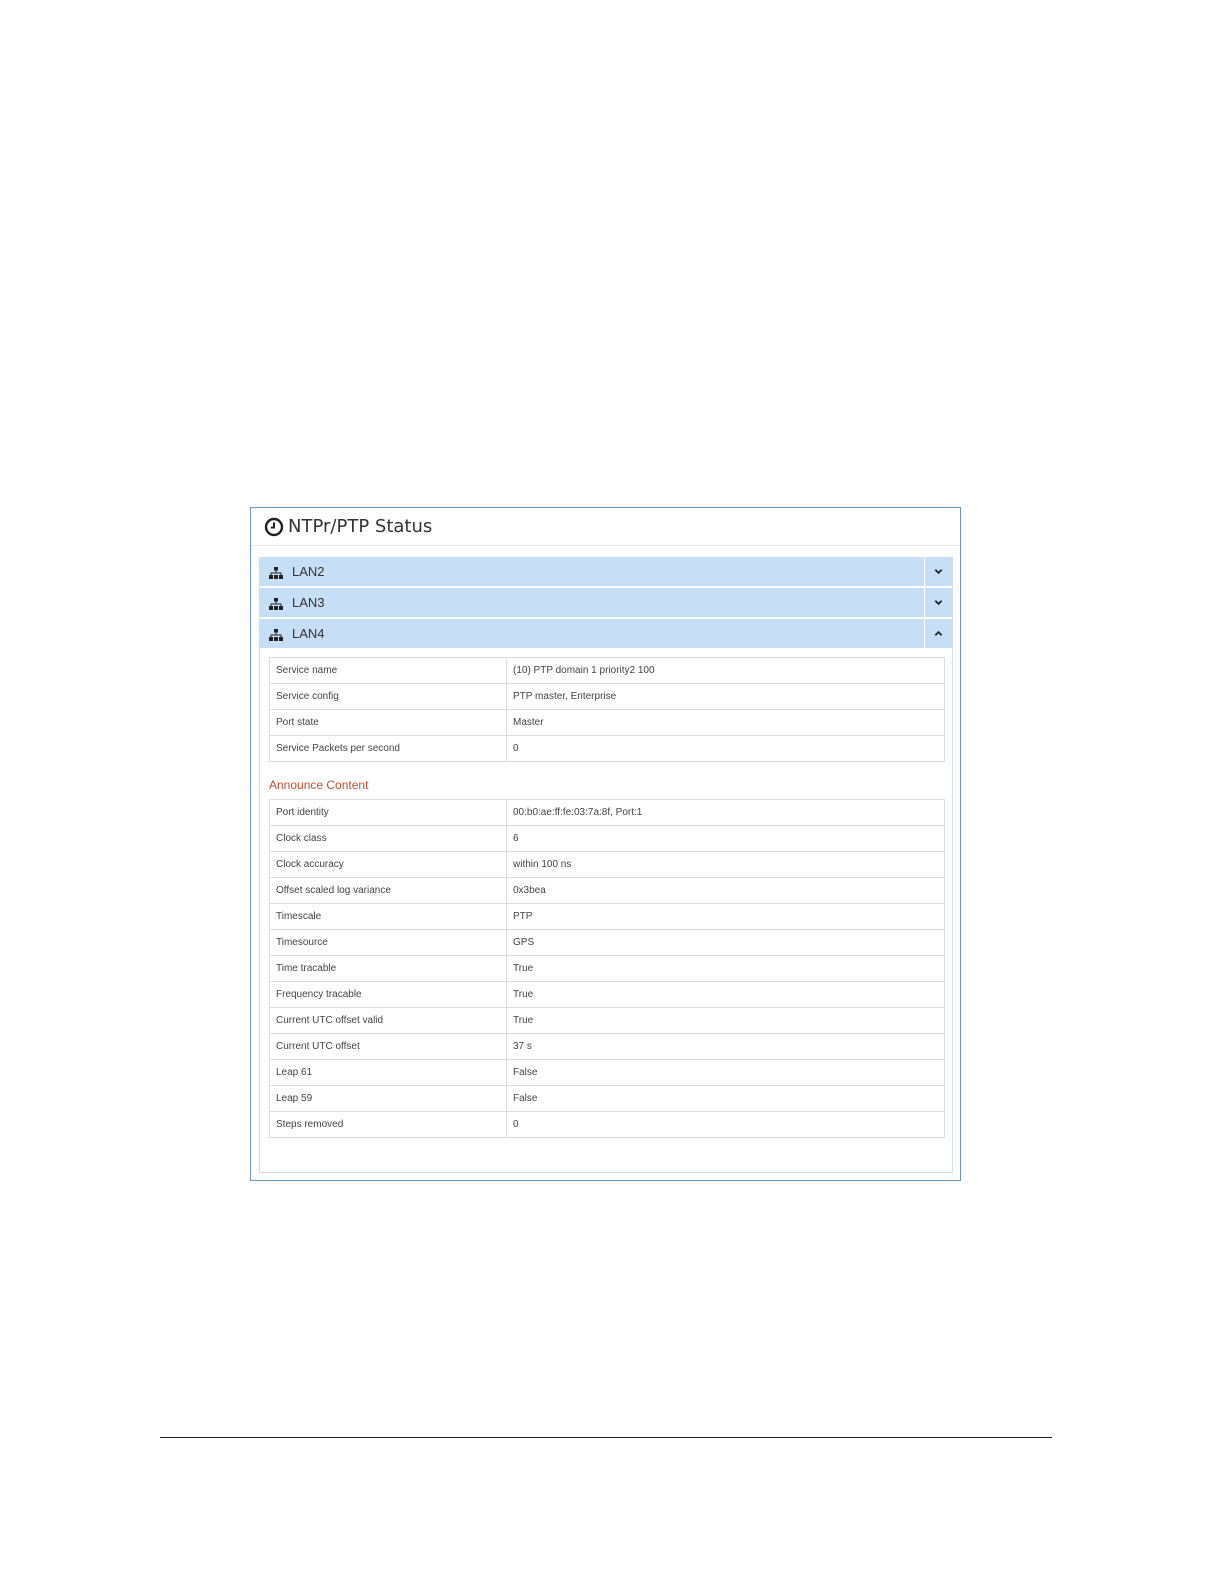 The image size is (1224, 1584). I want to click on row-key: Current UTC offset valid, so click(388, 1020).